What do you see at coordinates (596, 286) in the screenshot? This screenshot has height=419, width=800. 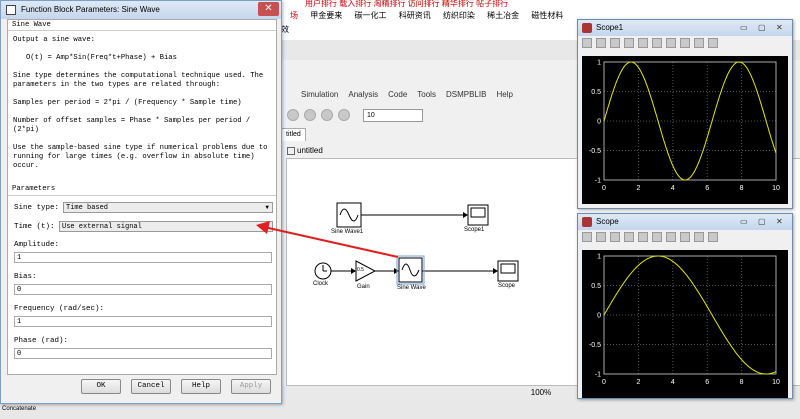 I see `y-tick-label: 0.5` at bounding box center [596, 286].